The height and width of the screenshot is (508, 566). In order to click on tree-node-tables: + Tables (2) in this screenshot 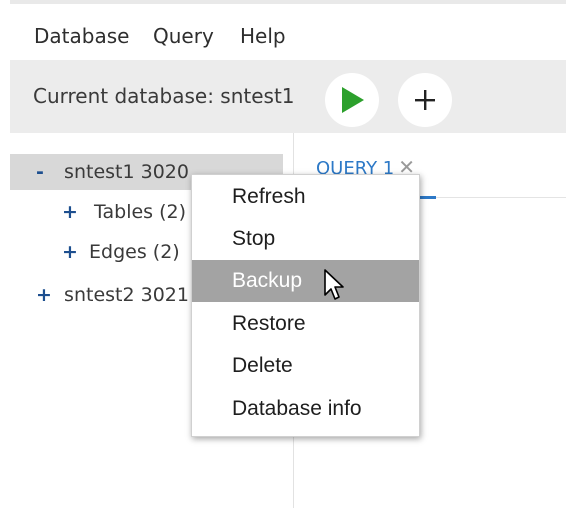, I will do `click(98, 212)`.